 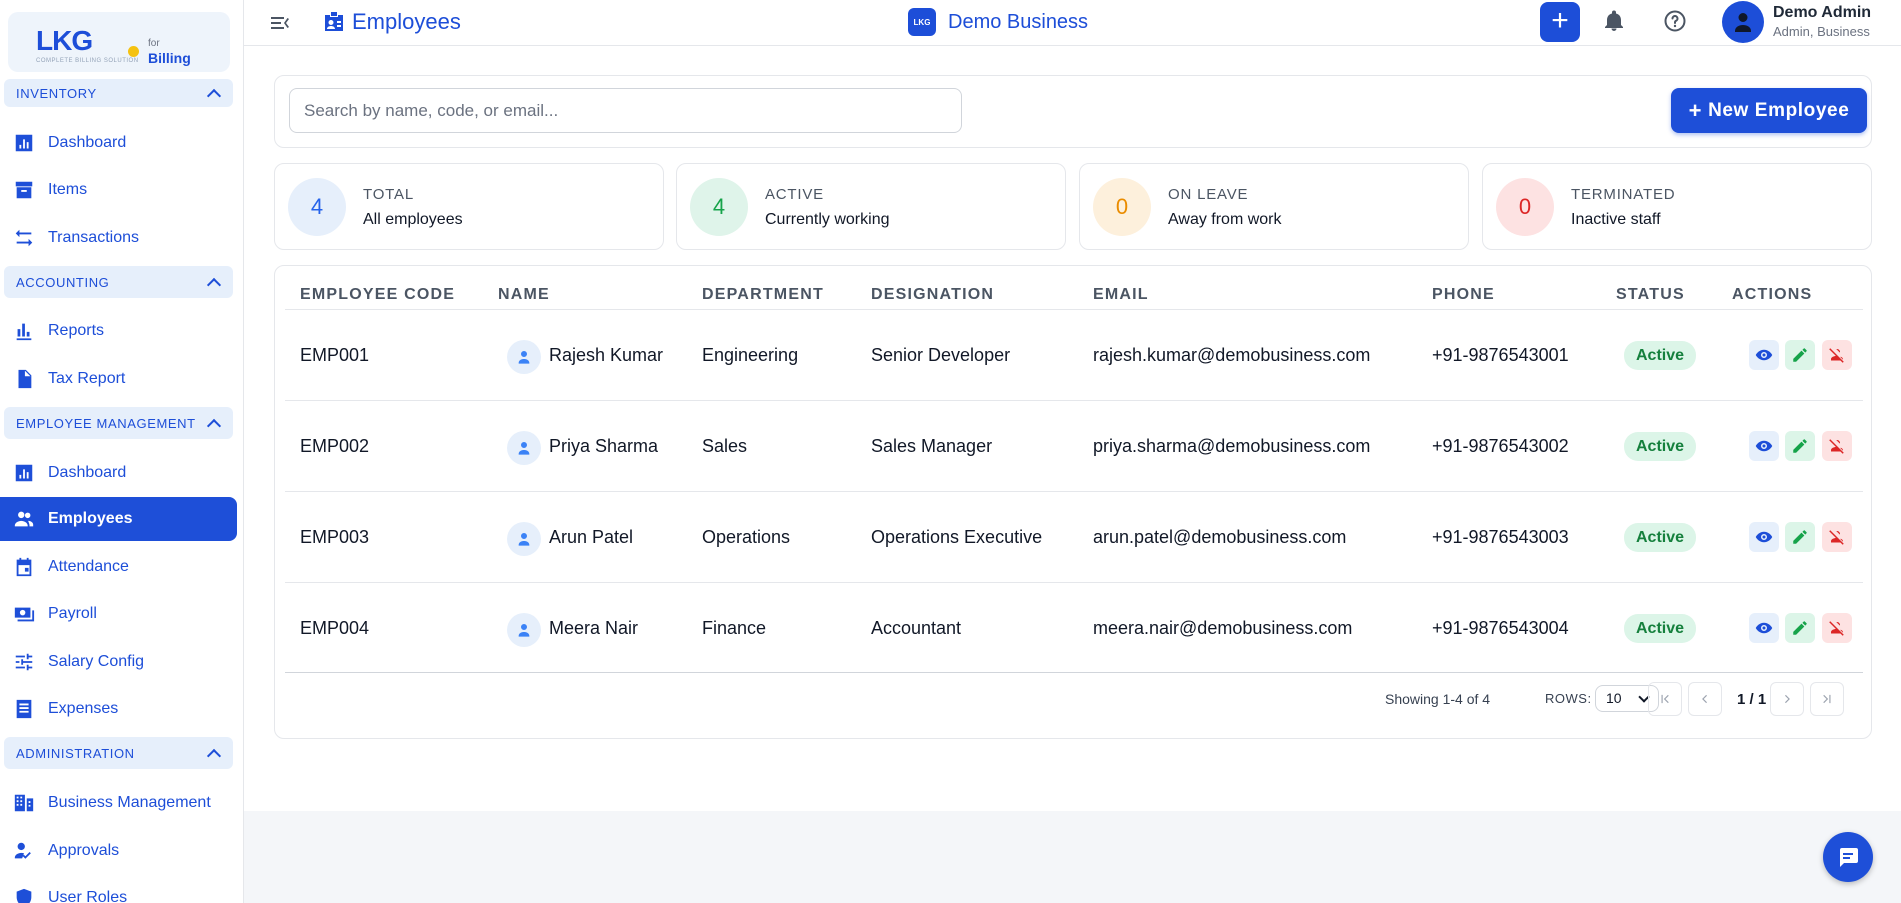 I want to click on pagination-summary: Showing 1-4 of 4, so click(x=1438, y=699).